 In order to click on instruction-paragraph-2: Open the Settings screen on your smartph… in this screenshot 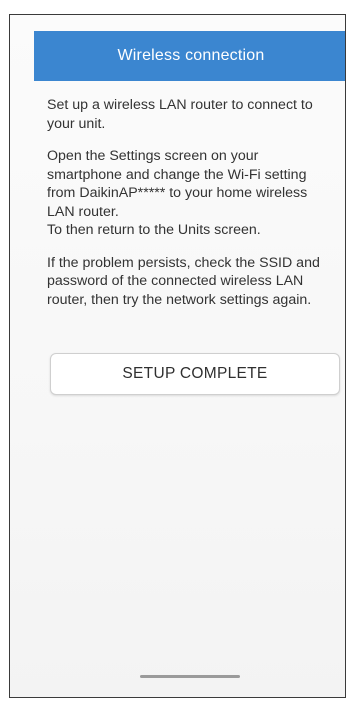, I will do `click(177, 193)`.